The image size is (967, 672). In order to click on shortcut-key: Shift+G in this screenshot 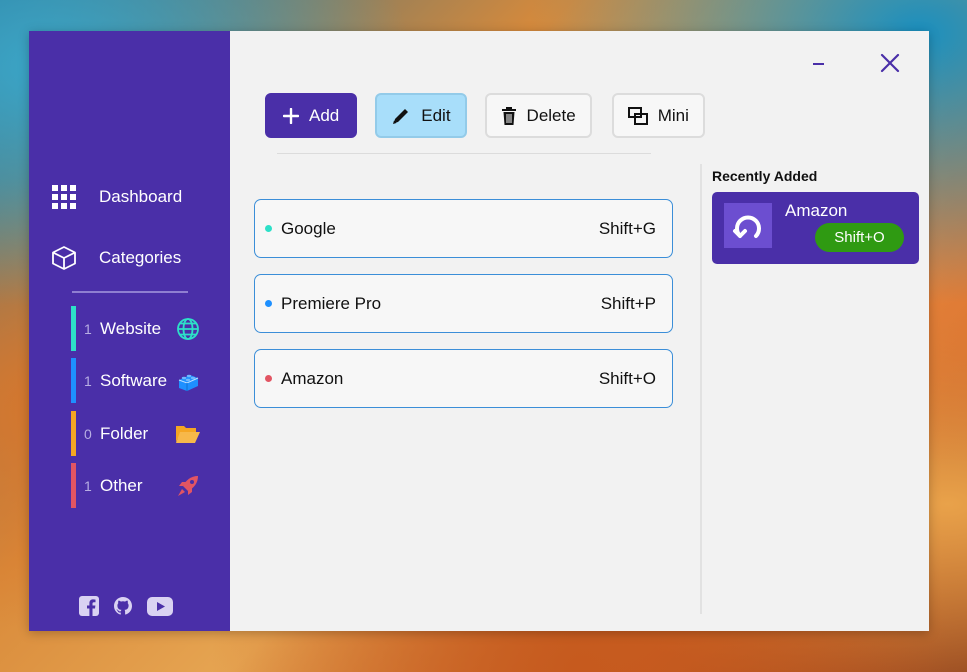, I will do `click(627, 228)`.